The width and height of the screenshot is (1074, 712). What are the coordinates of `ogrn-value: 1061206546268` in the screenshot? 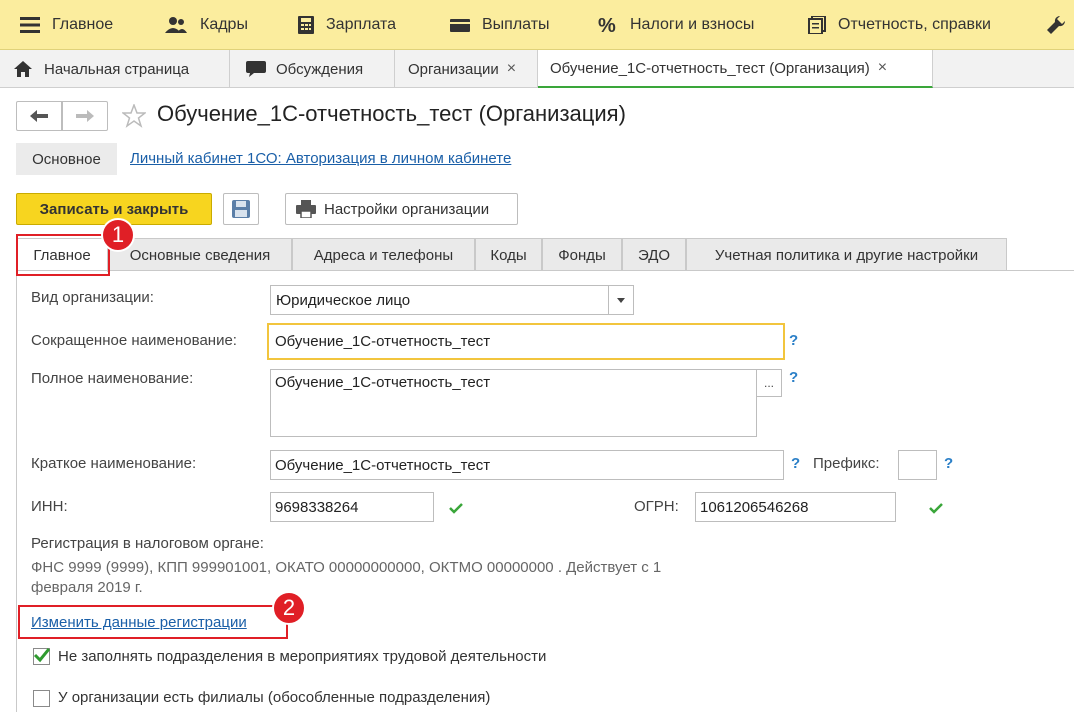 It's located at (754, 507).